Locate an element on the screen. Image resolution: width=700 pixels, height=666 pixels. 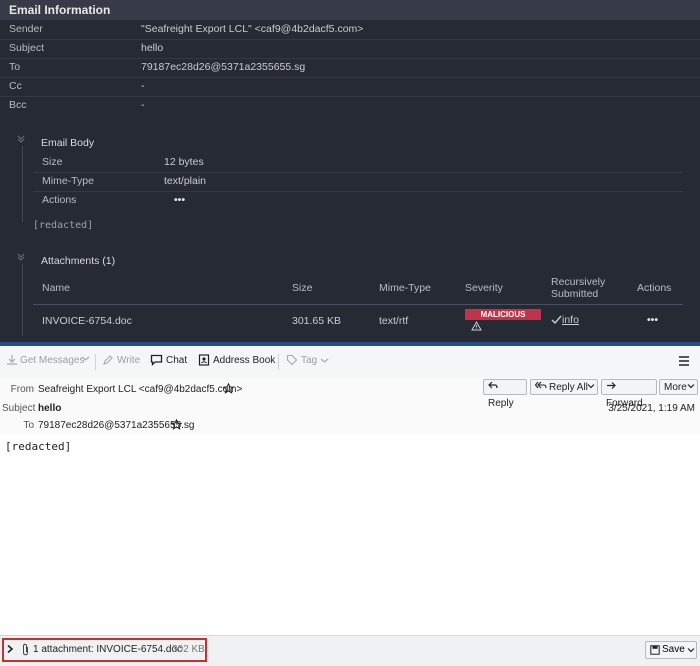
reply-all-arrow-icon is located at coordinates (541, 388).